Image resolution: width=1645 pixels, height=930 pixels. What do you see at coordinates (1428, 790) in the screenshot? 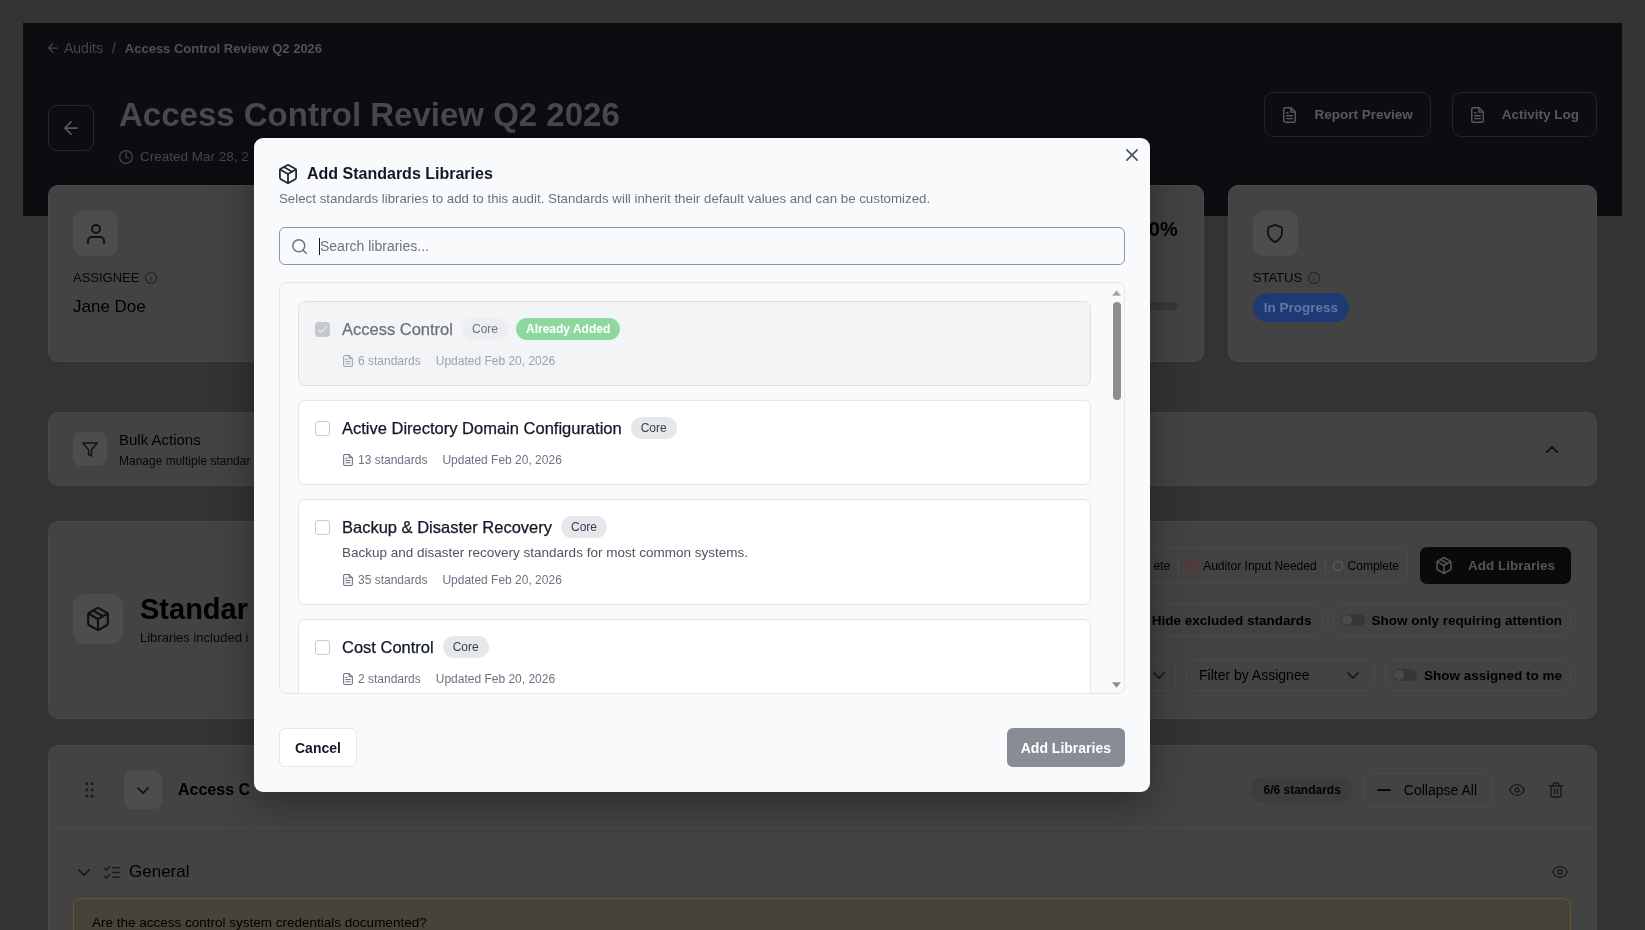
I see `collapse-all-button: Collapse All` at bounding box center [1428, 790].